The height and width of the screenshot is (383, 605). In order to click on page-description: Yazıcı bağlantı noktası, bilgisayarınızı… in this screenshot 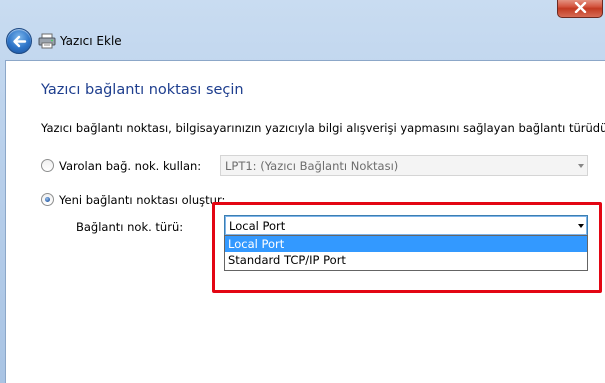, I will do `click(323, 128)`.